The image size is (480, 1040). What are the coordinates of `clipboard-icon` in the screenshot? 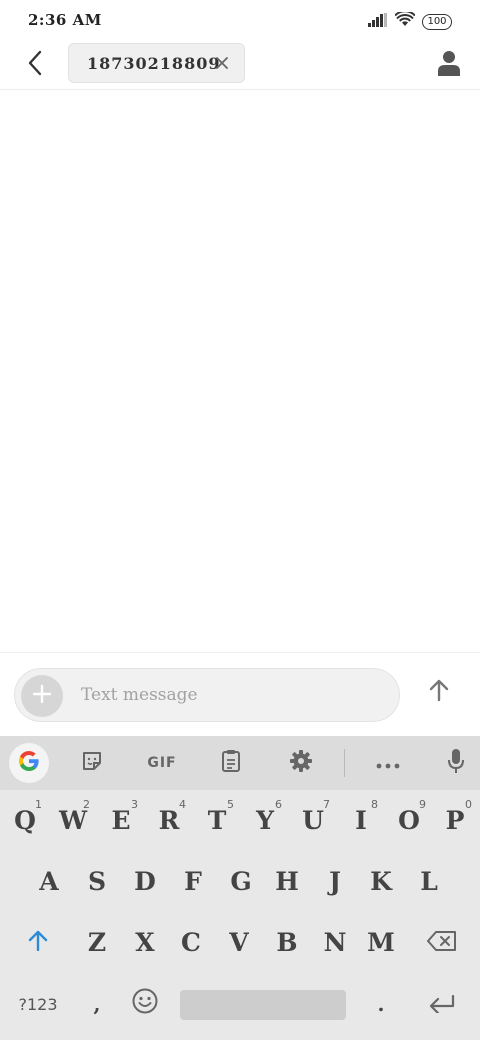 It's located at (231, 763).